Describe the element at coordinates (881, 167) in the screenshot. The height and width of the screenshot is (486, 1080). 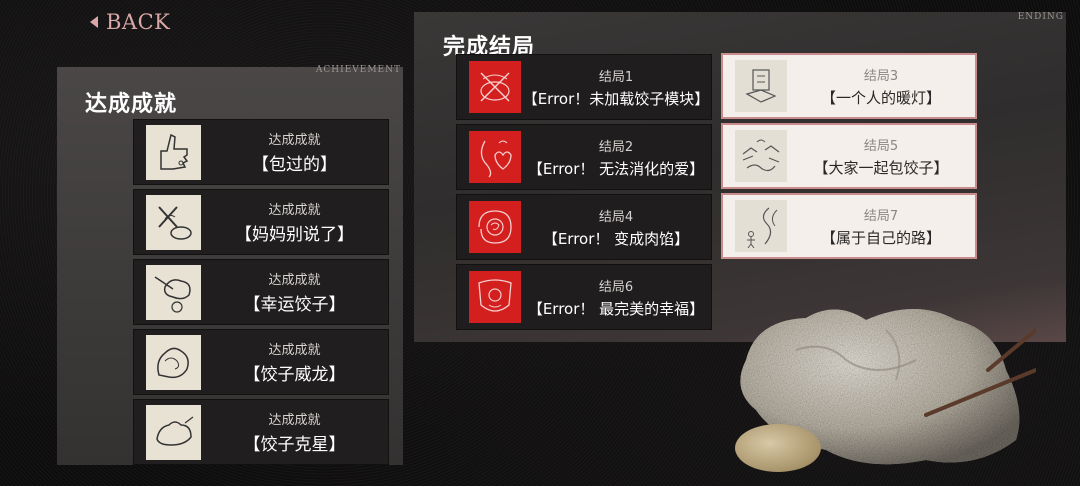
I see `ending-name: 【大家一起包饺子】` at that location.